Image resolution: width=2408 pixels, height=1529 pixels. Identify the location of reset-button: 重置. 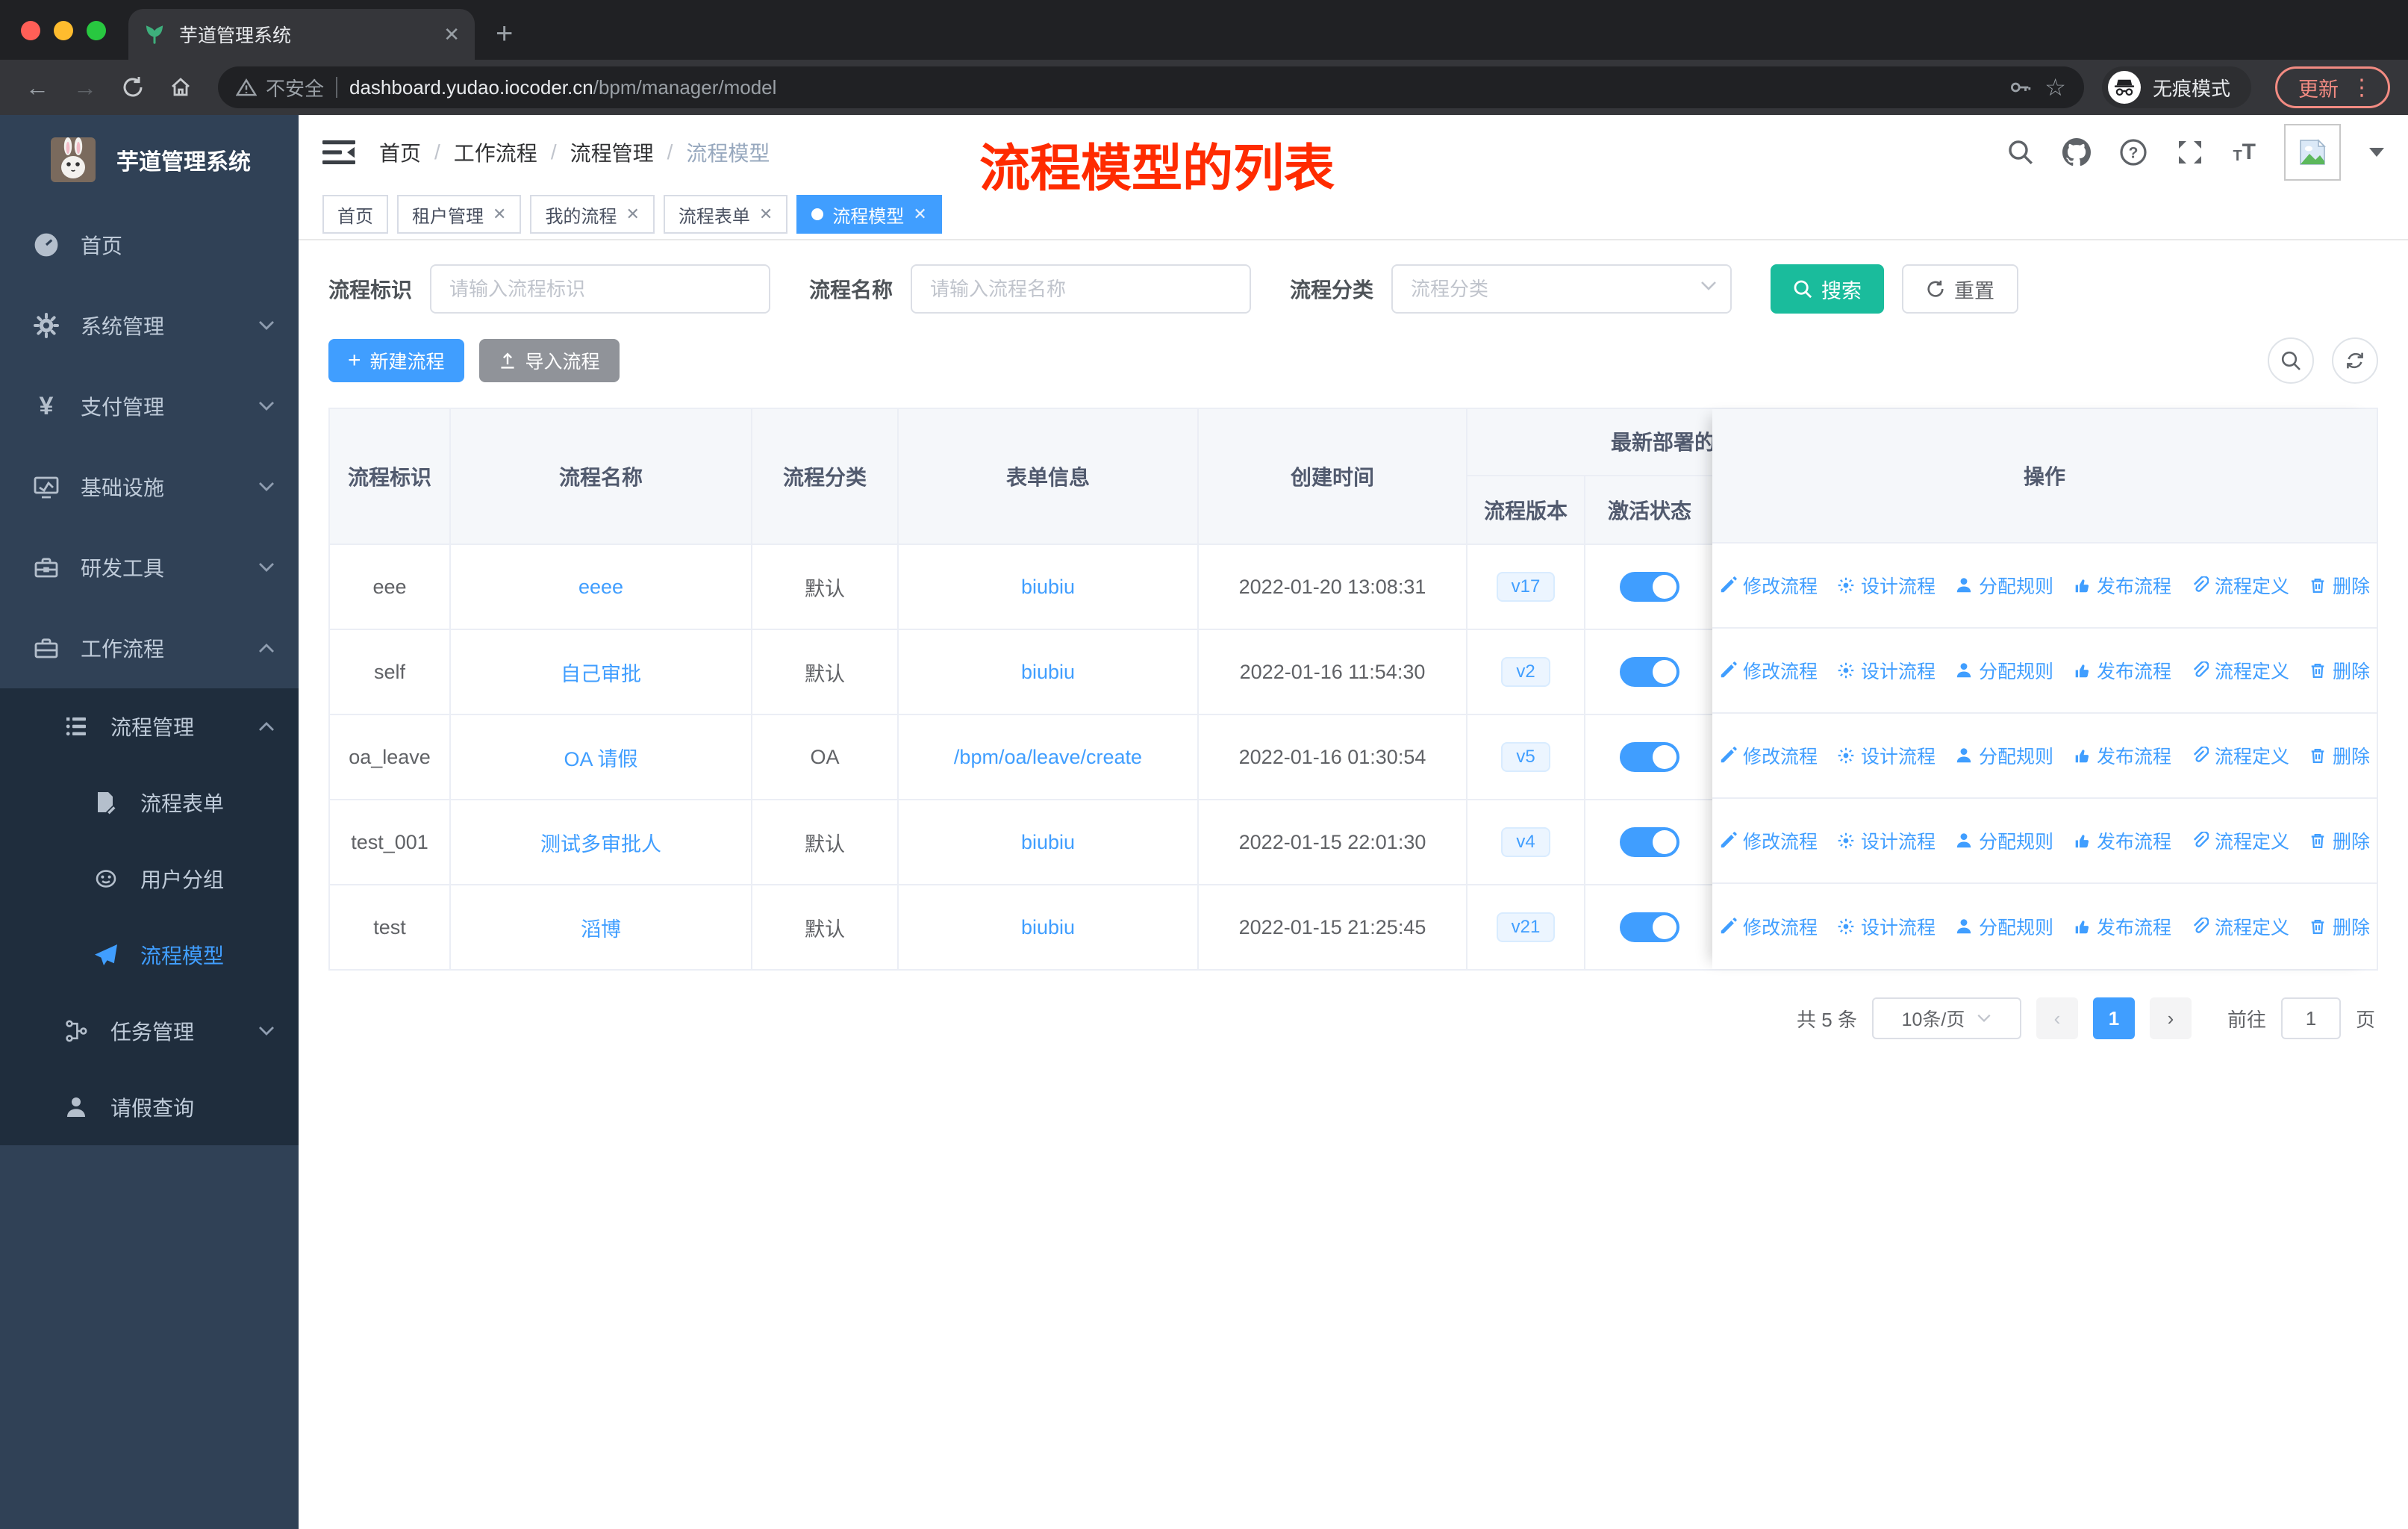
(1960, 289).